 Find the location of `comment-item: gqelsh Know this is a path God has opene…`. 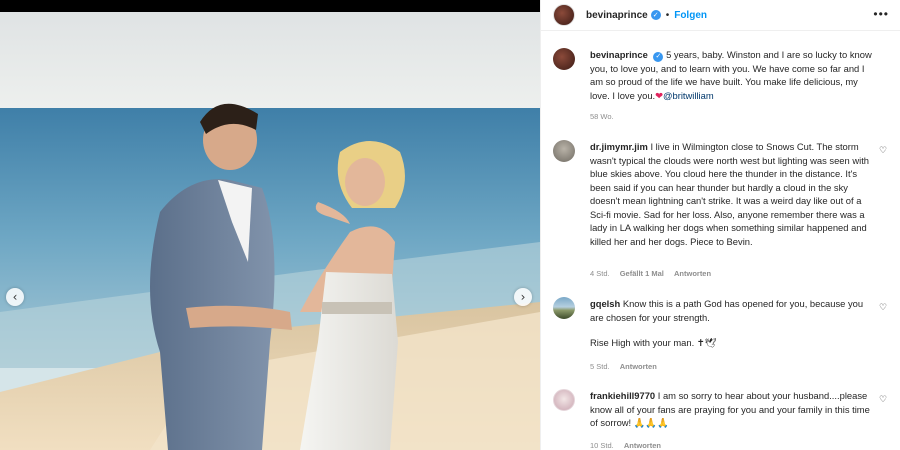

comment-item: gqelsh Know this is a path God has opene… is located at coordinates (721, 337).